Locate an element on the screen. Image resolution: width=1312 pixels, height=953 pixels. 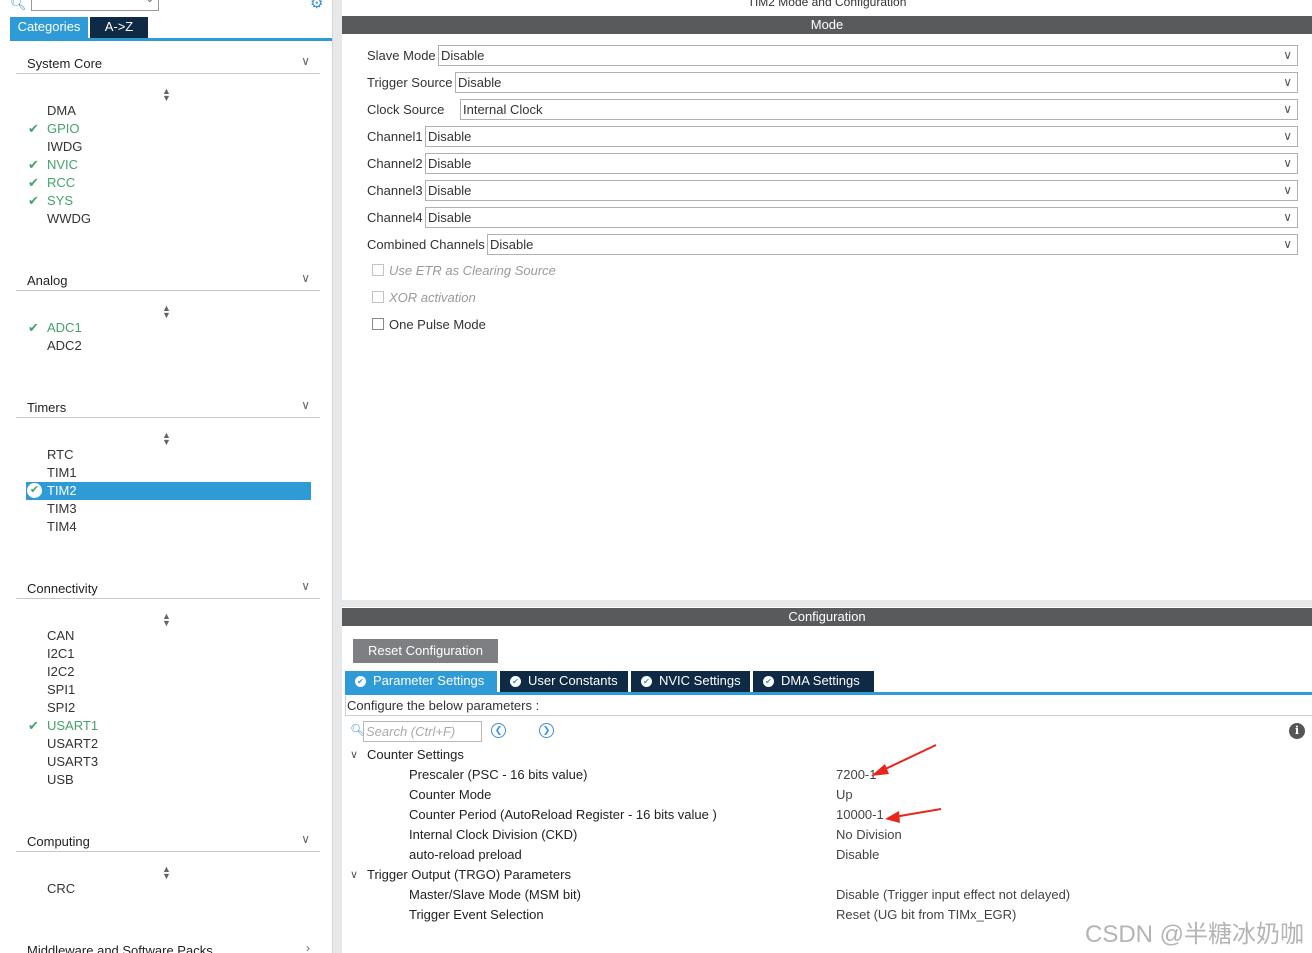
peripheral-item-tim4: TIM4 is located at coordinates (168, 527).